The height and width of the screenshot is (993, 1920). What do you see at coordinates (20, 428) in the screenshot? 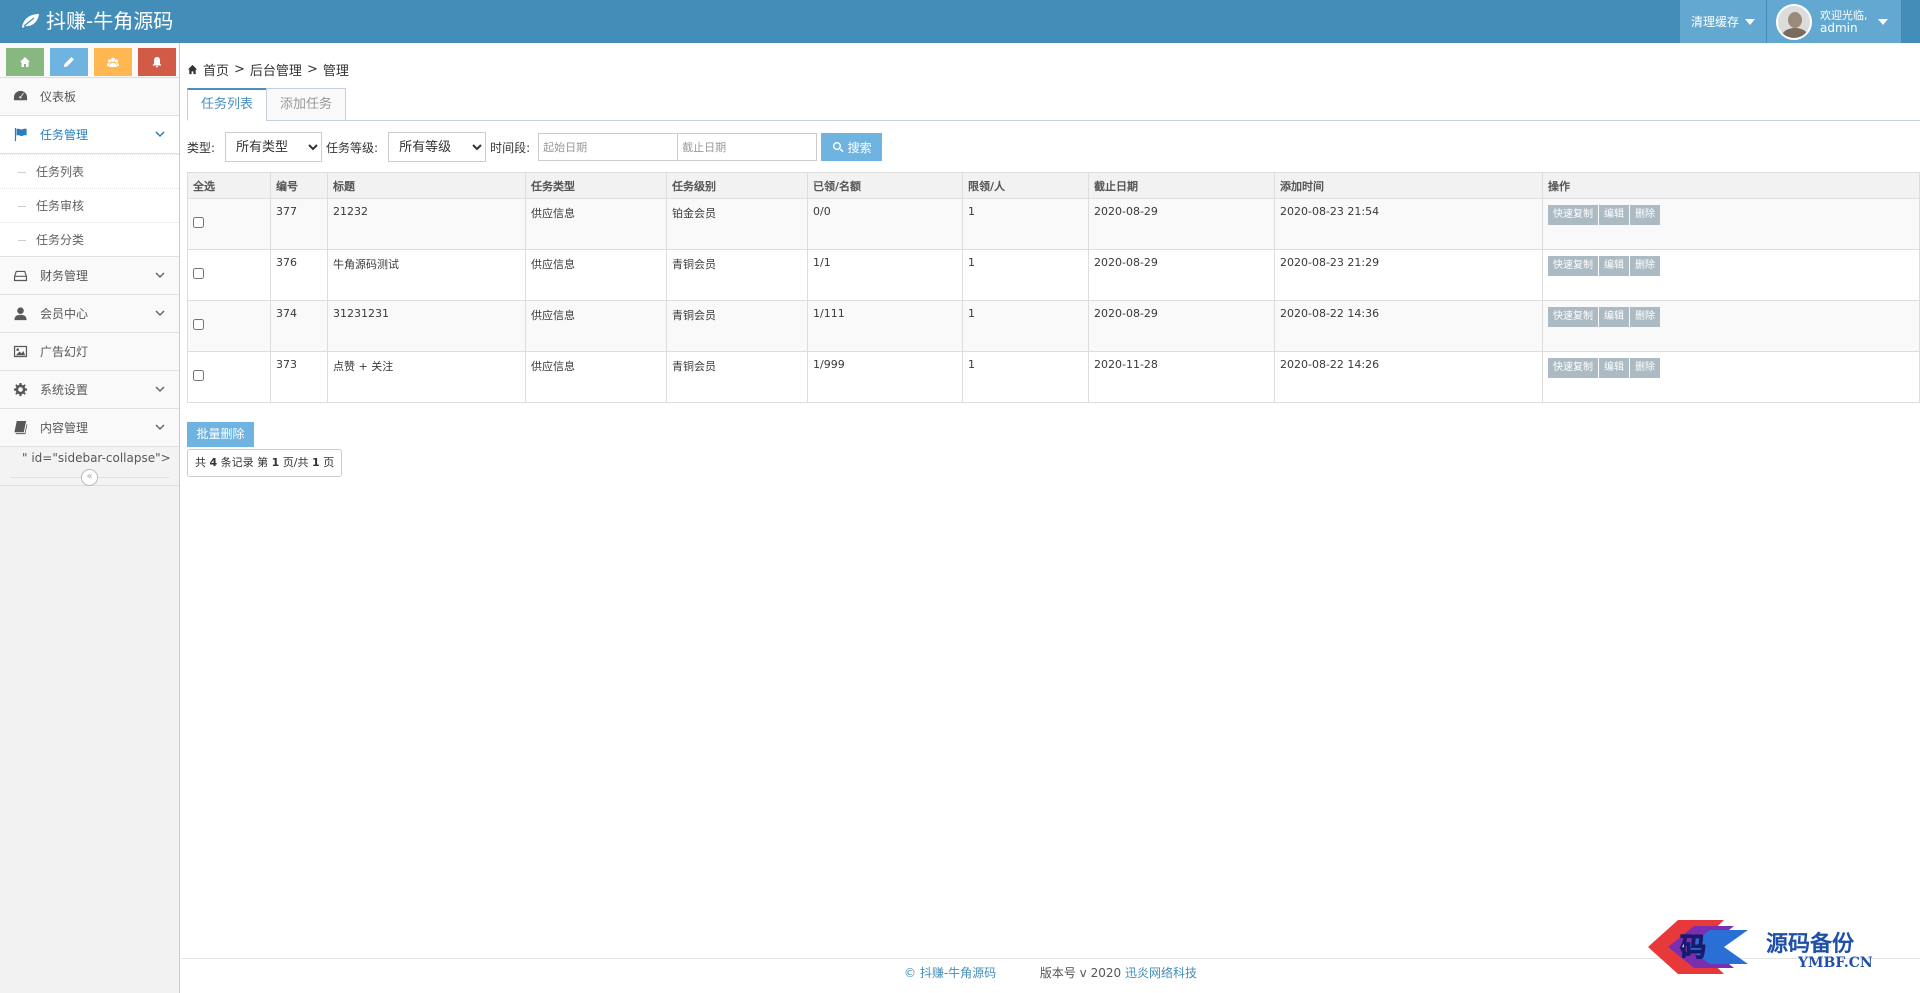
I see `book-icon` at bounding box center [20, 428].